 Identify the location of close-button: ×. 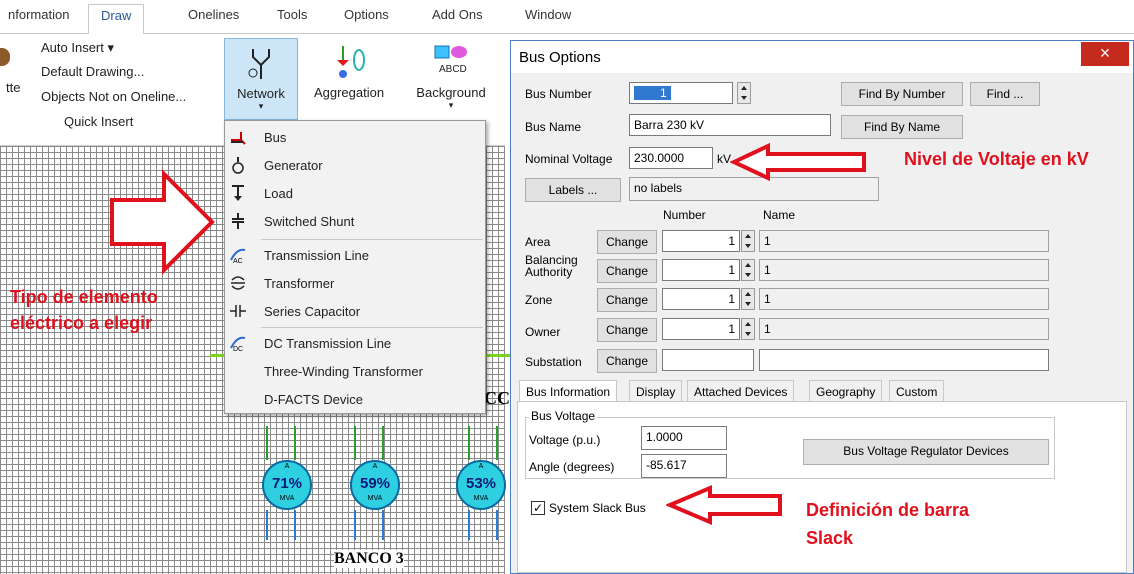
(1105, 54).